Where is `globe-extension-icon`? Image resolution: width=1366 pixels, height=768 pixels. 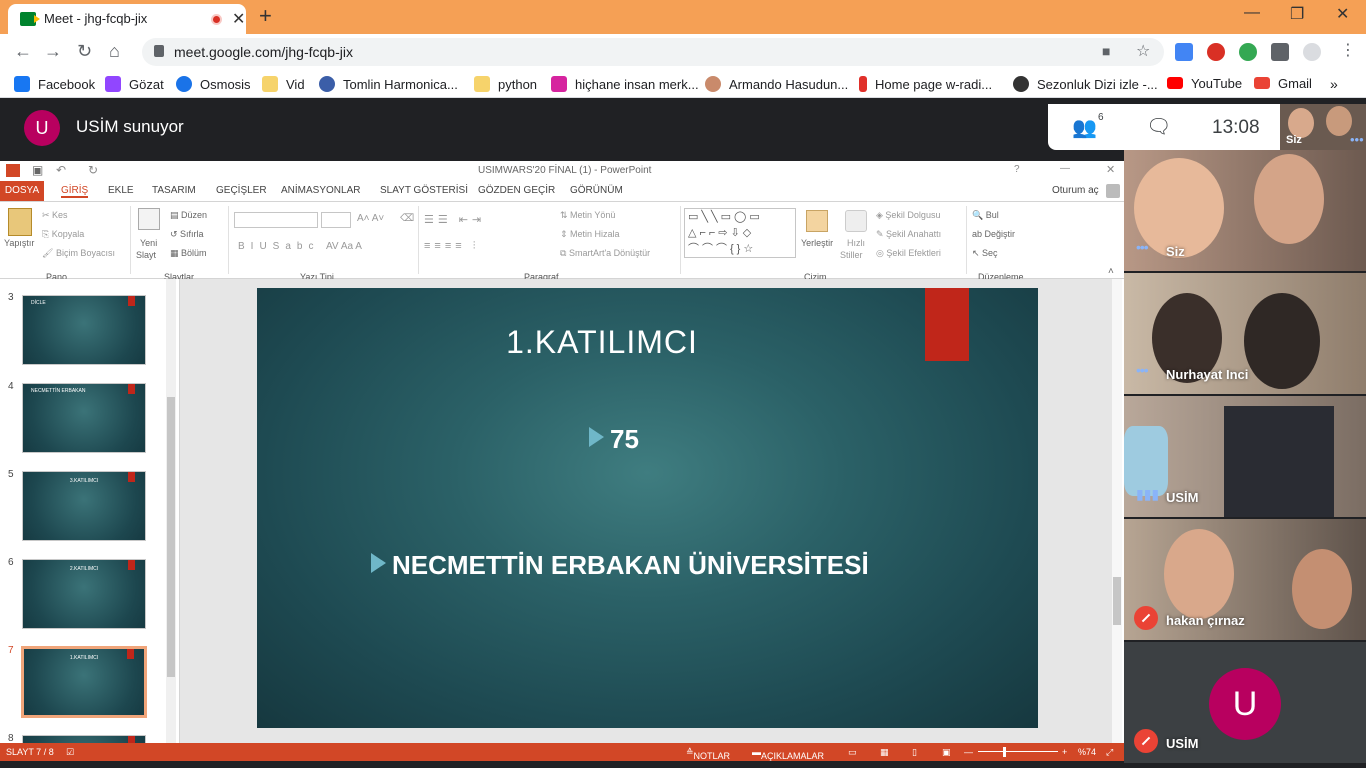 globe-extension-icon is located at coordinates (1248, 52).